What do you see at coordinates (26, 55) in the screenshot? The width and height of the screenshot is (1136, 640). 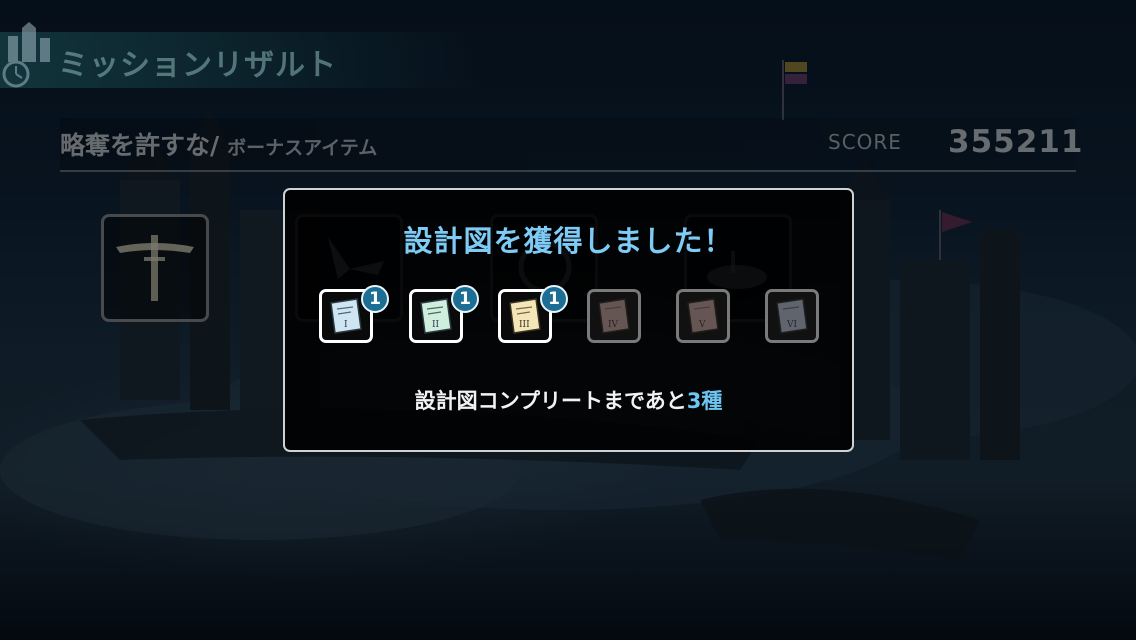 I see `castle-emblem-icon` at bounding box center [26, 55].